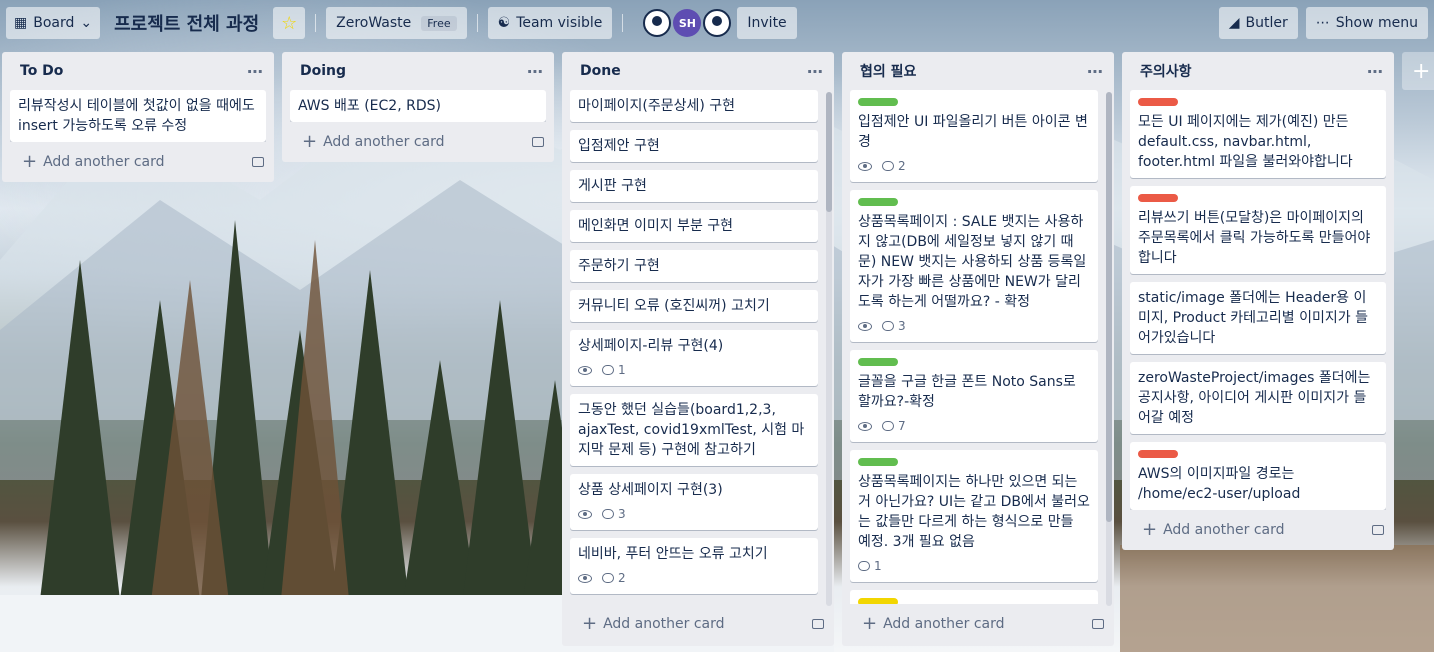 Image resolution: width=1434 pixels, height=652 pixels. Describe the element at coordinates (673, 554) in the screenshot. I see `card-title: 네비바, 푸터 안뜨는 오류 고치기` at that location.